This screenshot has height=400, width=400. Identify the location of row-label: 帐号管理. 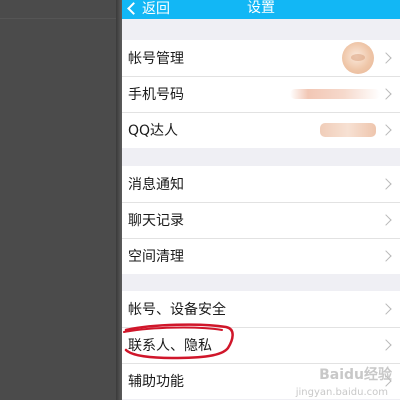
(156, 59).